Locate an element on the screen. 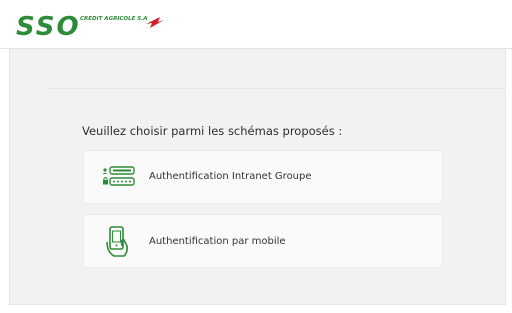 This screenshot has width=512, height=313. mobile-hand-icon is located at coordinates (118, 244).